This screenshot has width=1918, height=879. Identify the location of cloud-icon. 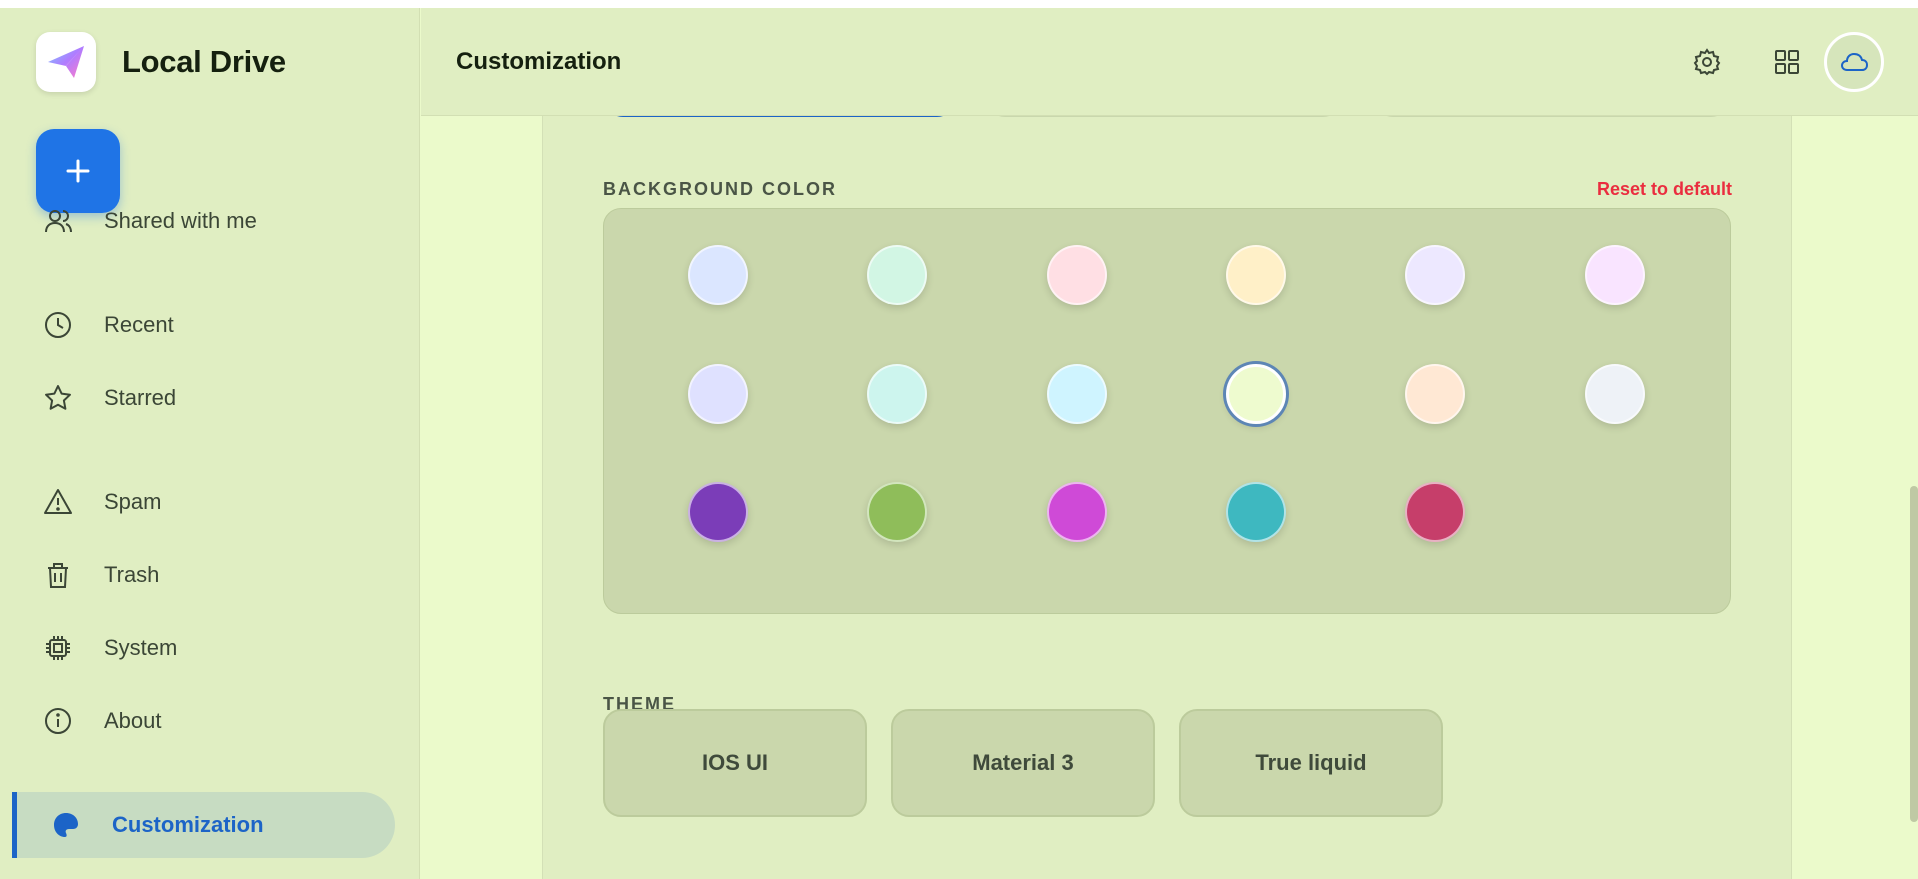
(1854, 61).